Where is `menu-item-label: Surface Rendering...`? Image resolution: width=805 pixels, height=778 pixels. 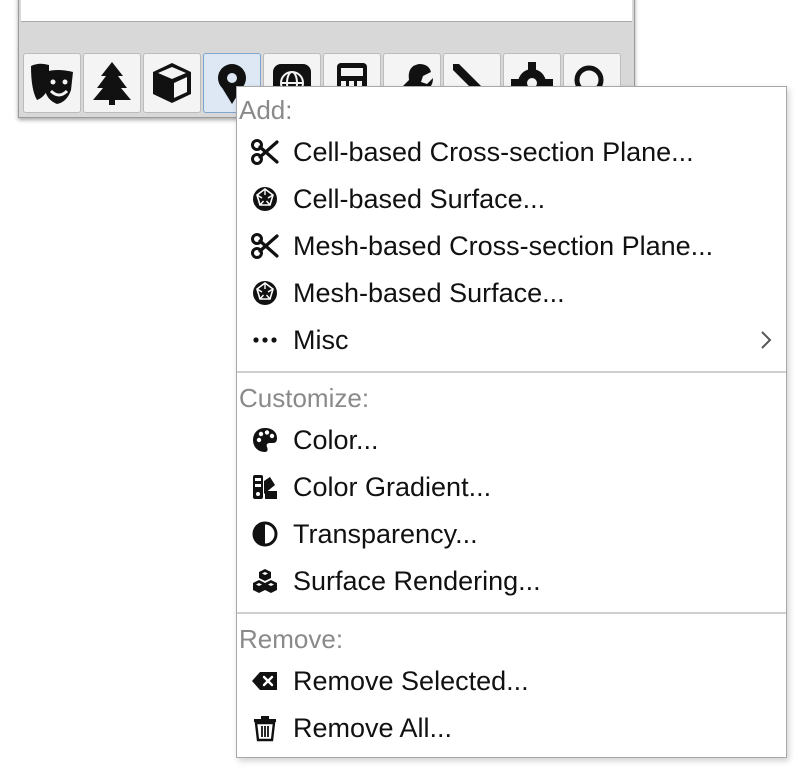 menu-item-label: Surface Rendering... is located at coordinates (417, 580).